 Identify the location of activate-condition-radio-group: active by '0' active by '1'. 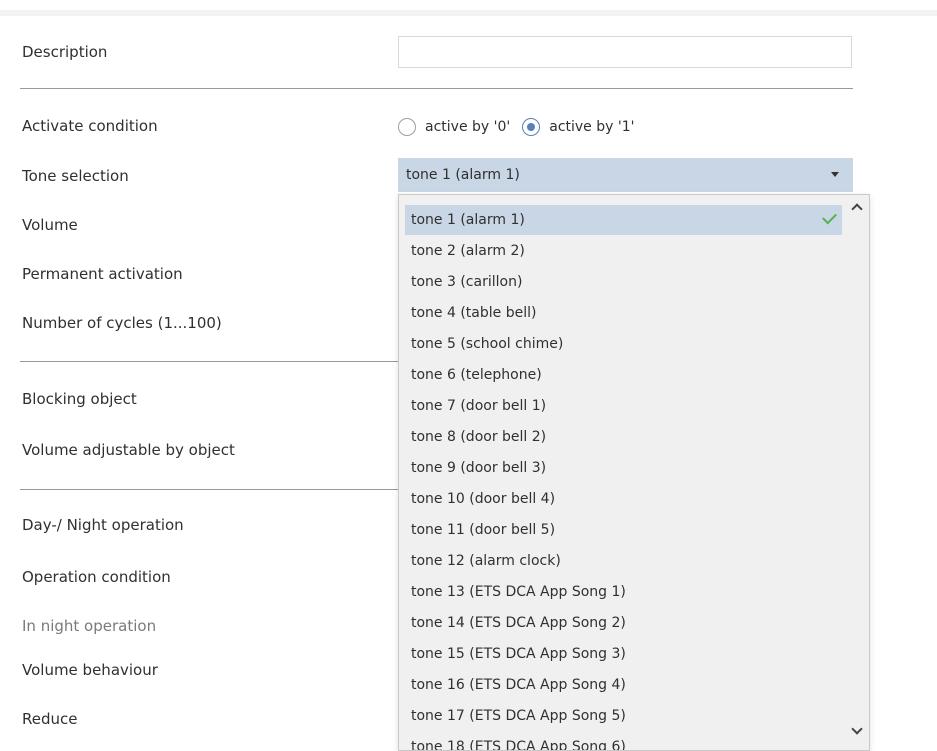
(522, 127).